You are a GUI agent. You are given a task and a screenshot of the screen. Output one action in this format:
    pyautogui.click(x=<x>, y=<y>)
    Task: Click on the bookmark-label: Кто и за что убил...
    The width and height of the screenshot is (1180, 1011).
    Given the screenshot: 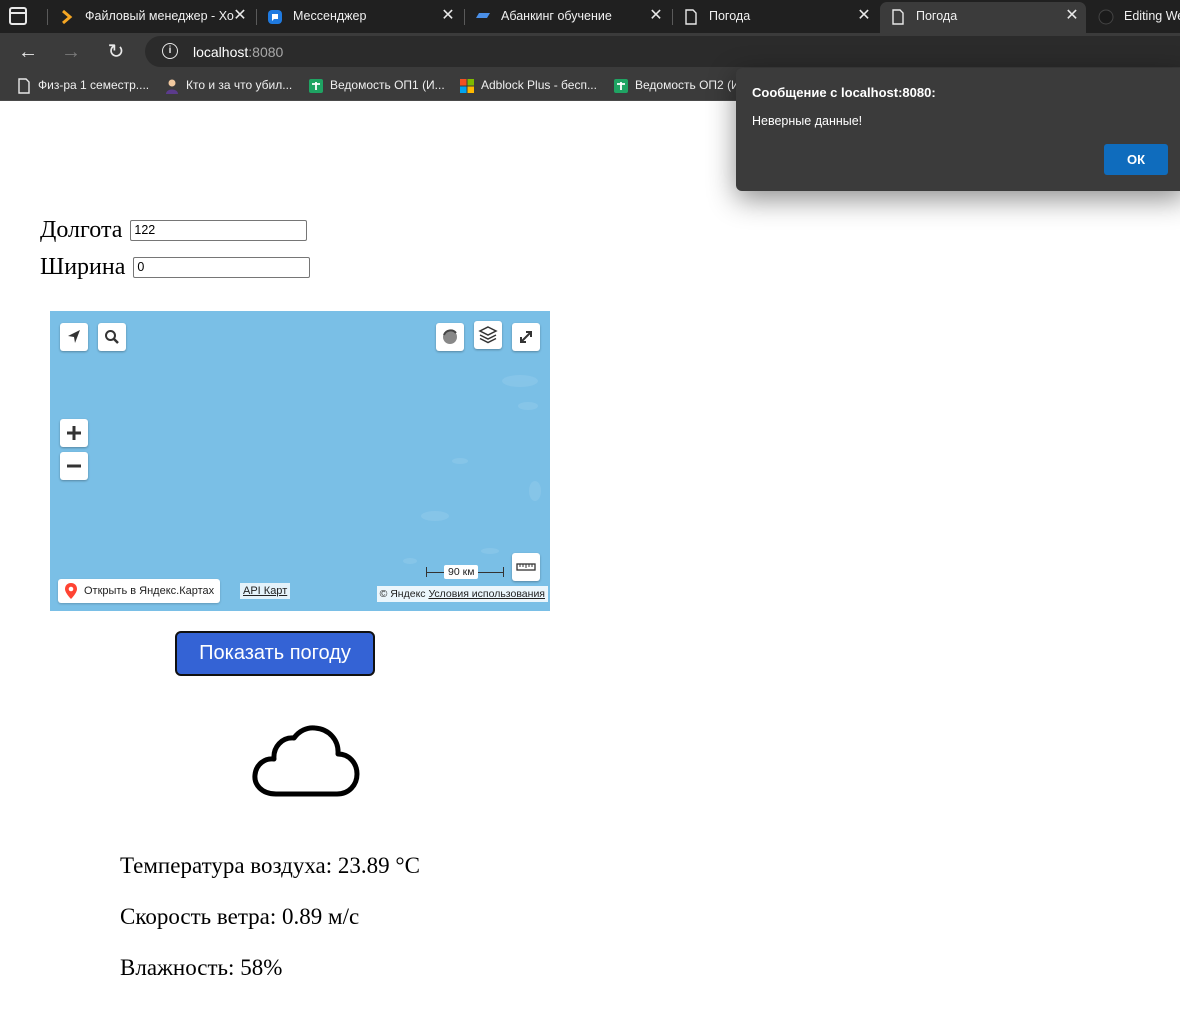 What is the action you would take?
    pyautogui.click(x=239, y=85)
    